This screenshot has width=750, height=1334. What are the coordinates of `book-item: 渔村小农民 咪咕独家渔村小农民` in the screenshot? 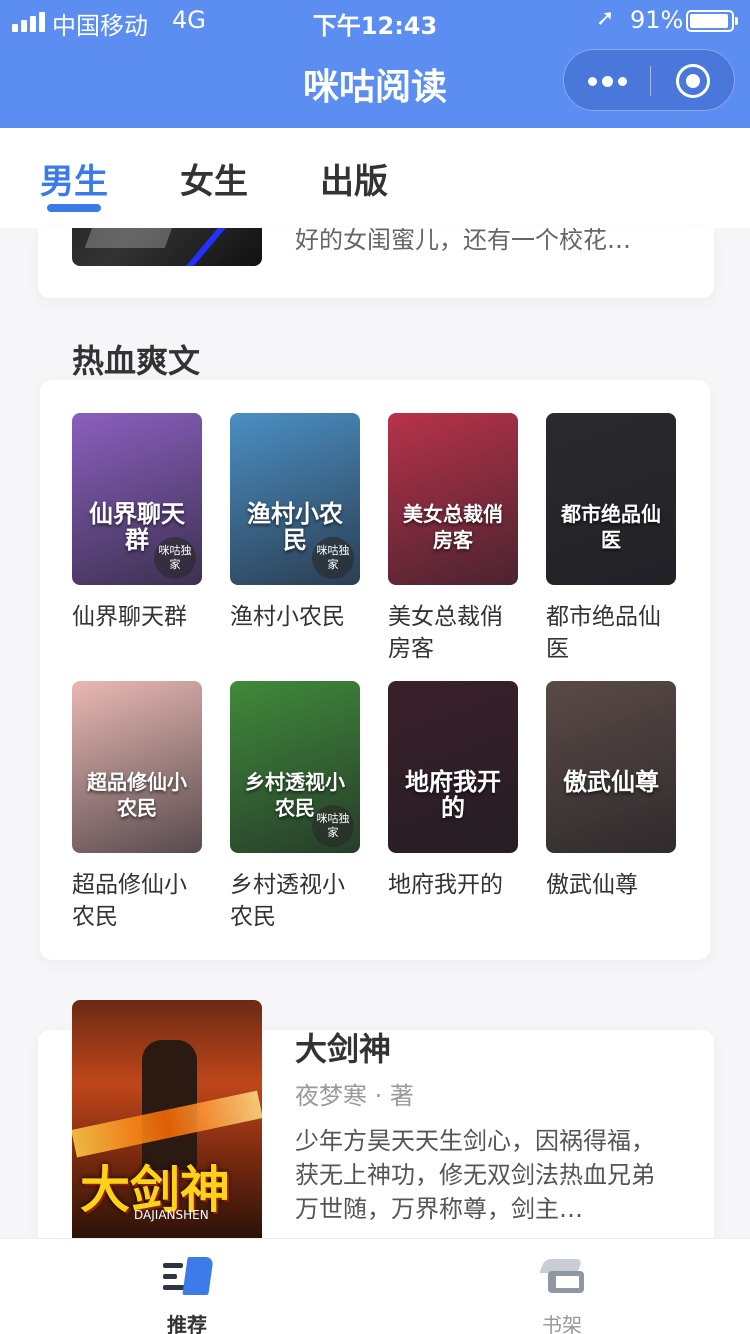 It's located at (295, 523).